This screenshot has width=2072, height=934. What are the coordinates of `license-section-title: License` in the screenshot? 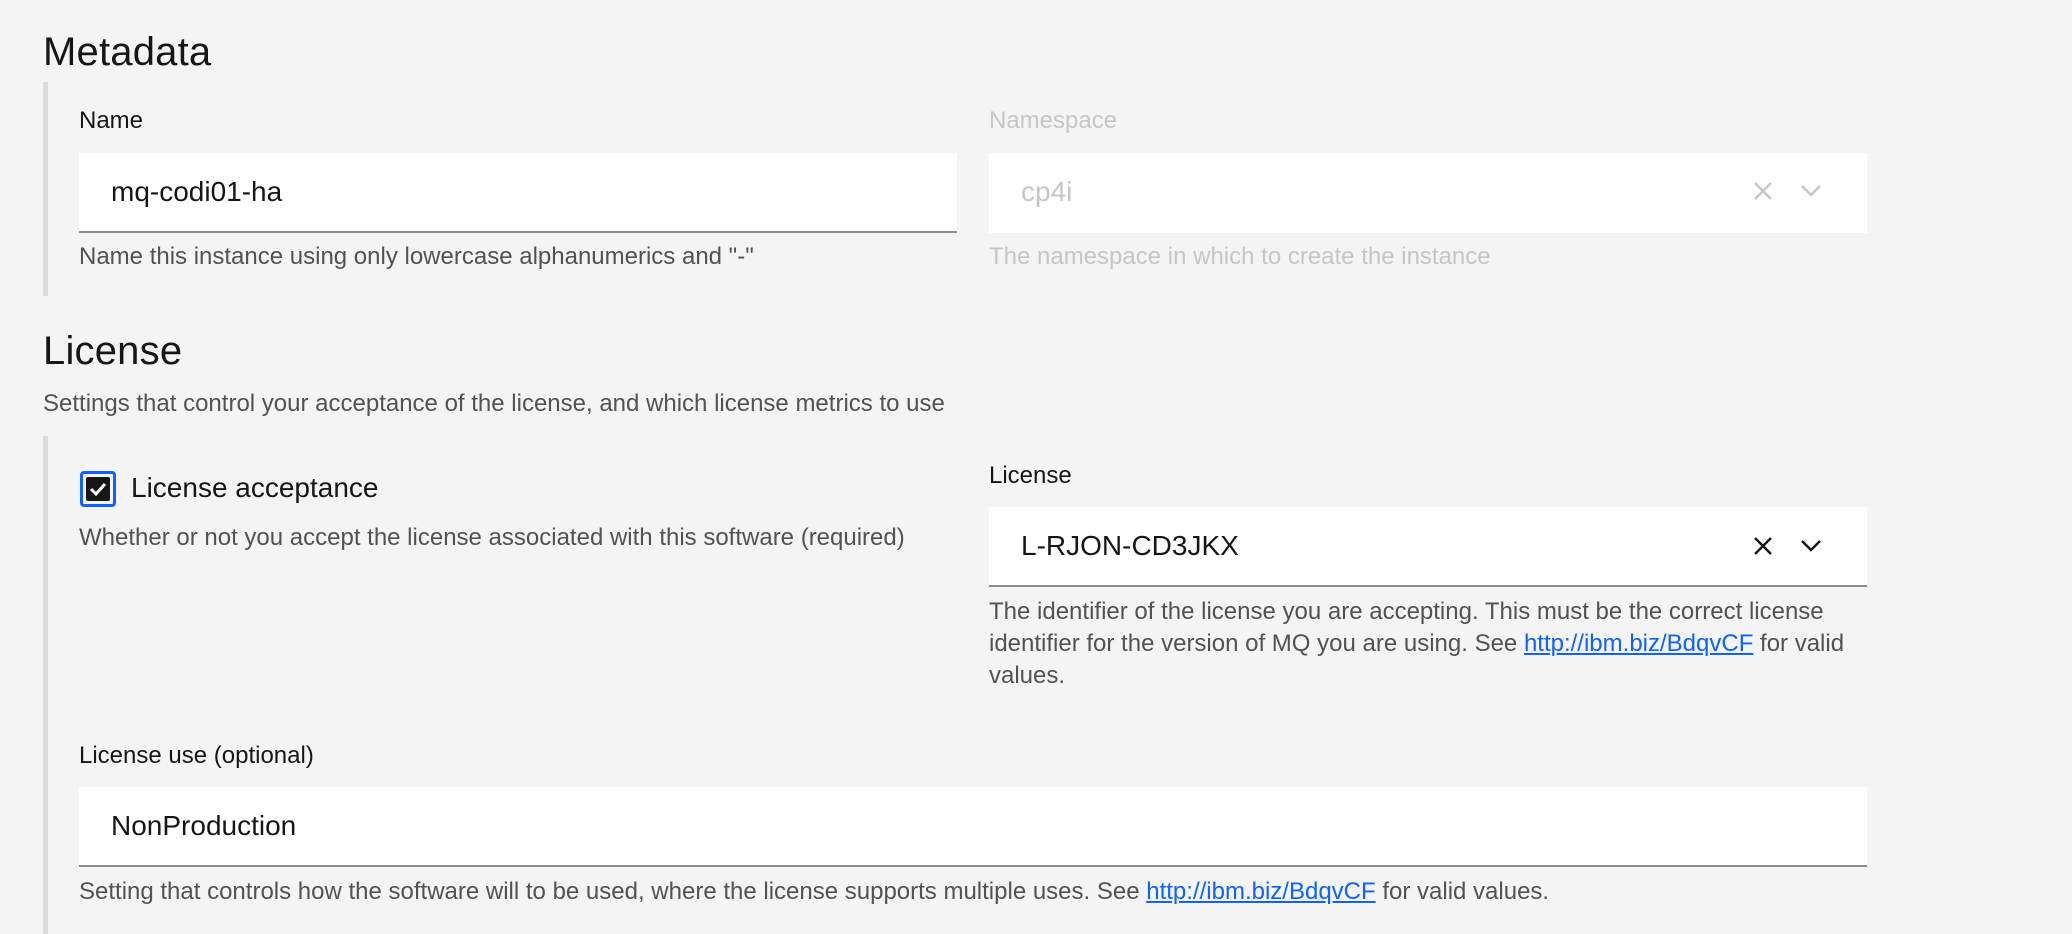 It's located at (113, 351).